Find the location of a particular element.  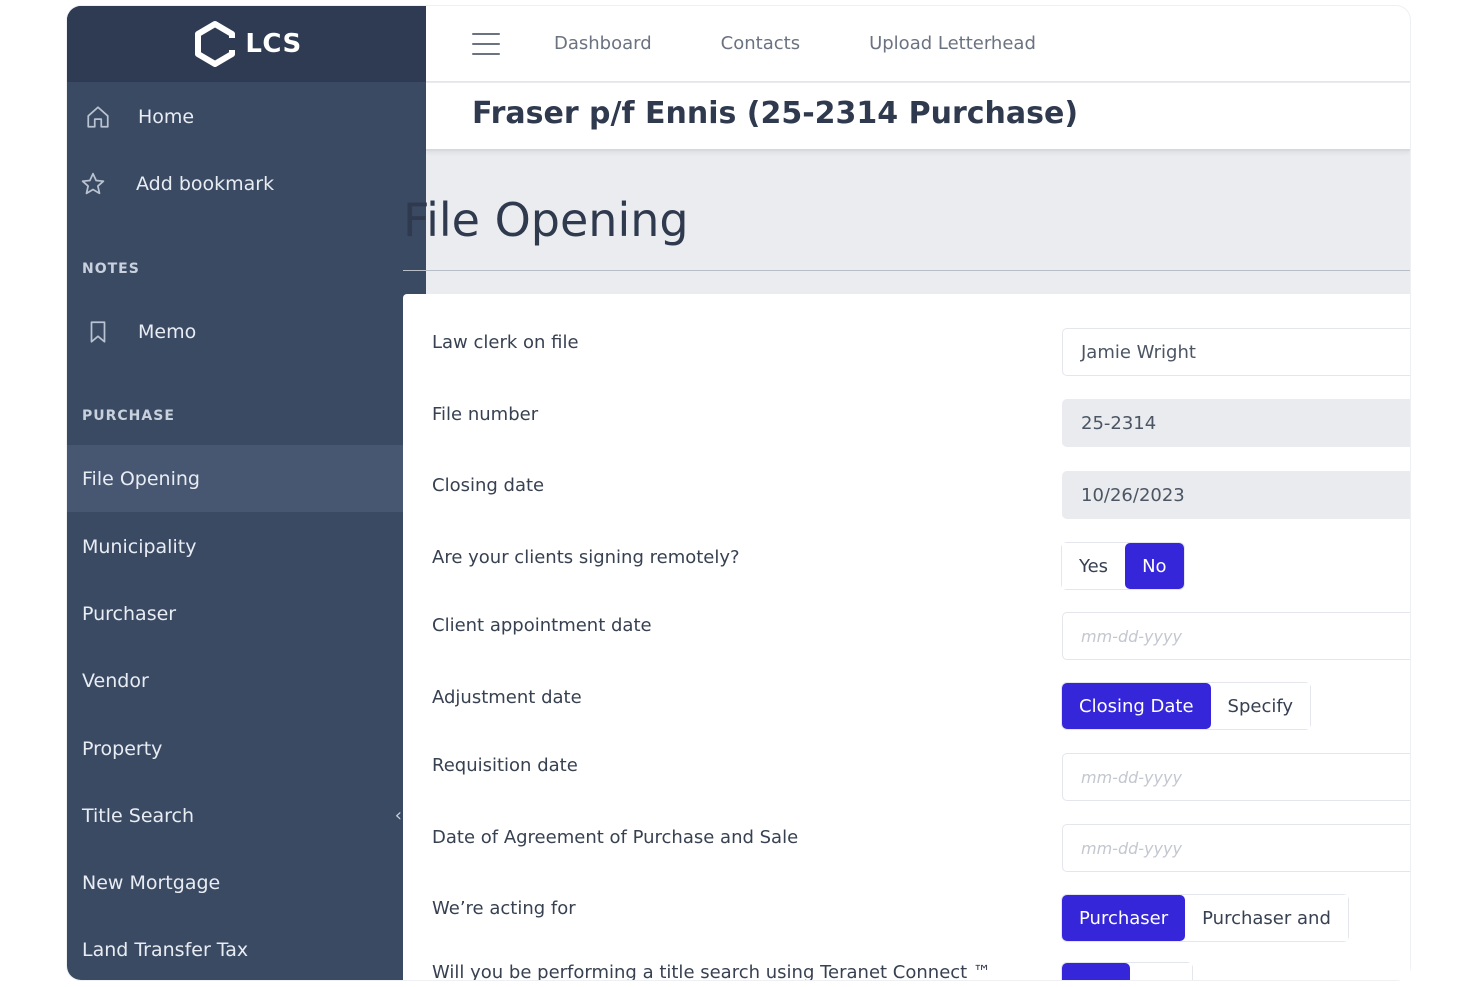

label-file-number: File number is located at coordinates (485, 414).